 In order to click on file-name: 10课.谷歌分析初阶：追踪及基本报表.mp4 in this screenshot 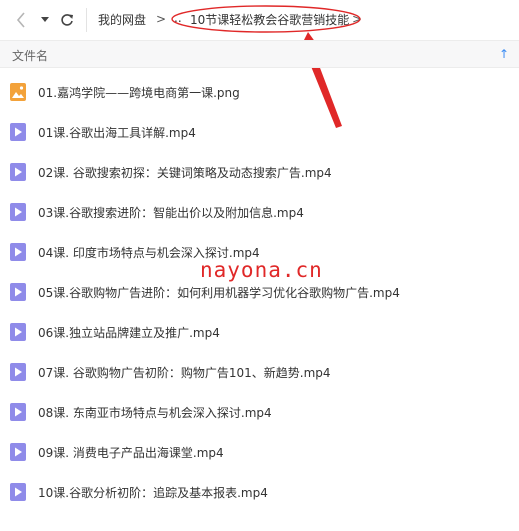, I will do `click(153, 493)`.